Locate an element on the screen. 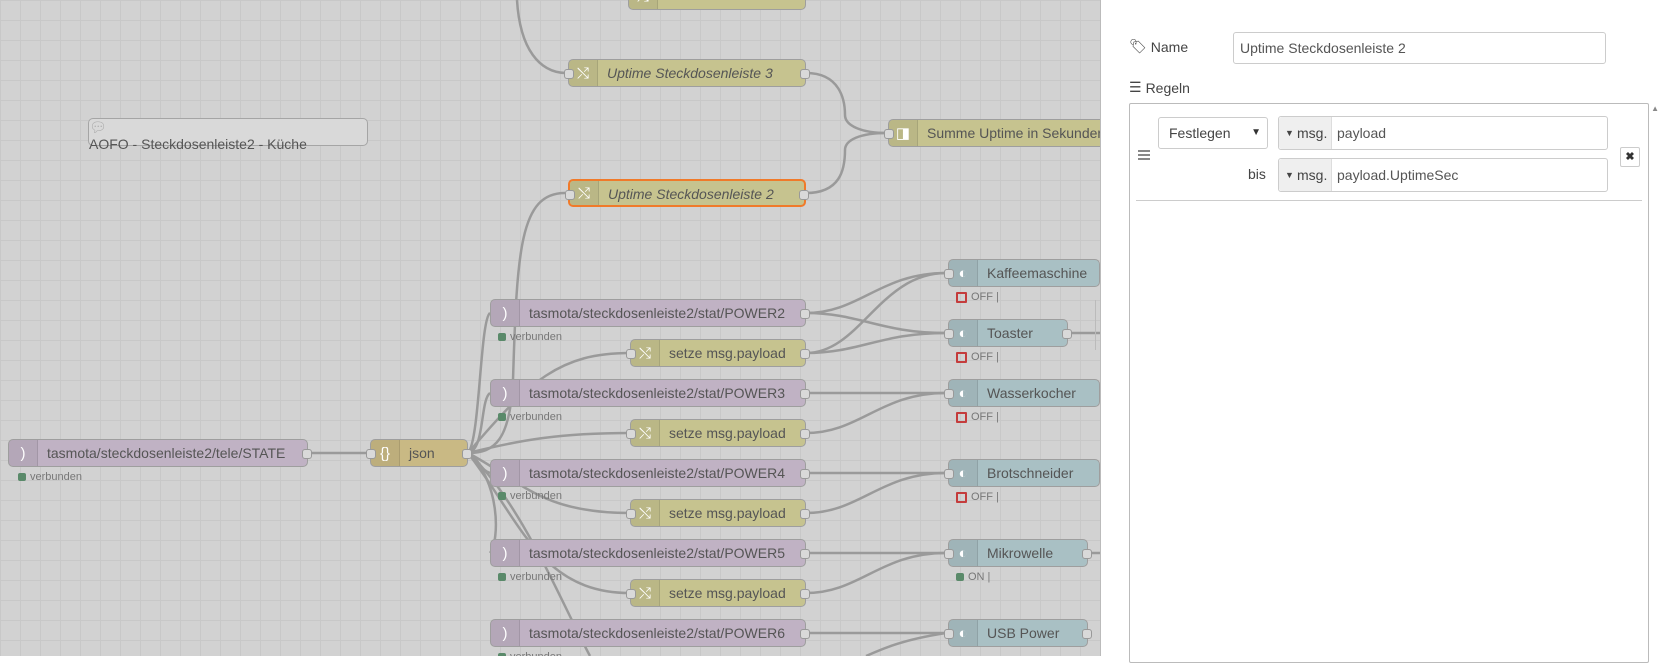 The image size is (1663, 663). mqtt-in-power2: ) tasmota/steckdosenleiste2/stat/POWER2 is located at coordinates (650, 313).